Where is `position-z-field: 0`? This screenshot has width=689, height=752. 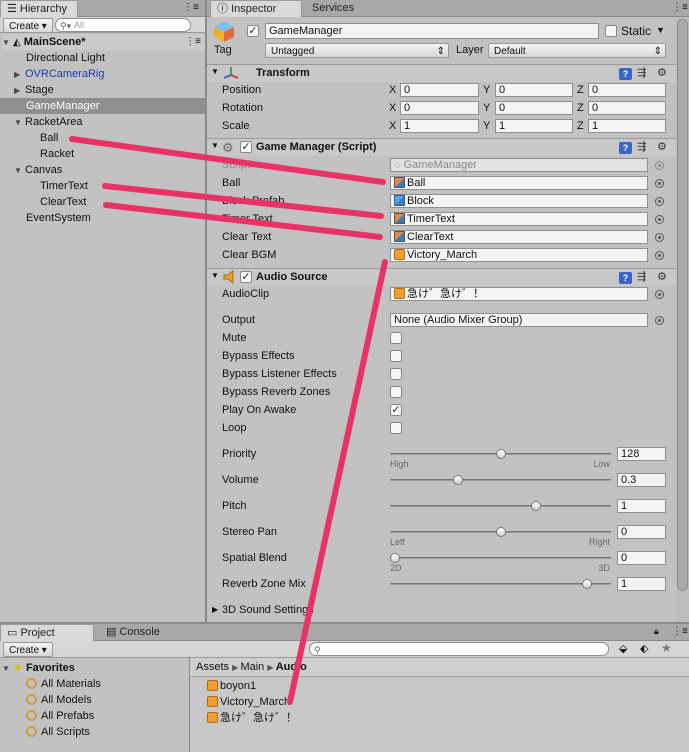 position-z-field: 0 is located at coordinates (627, 90).